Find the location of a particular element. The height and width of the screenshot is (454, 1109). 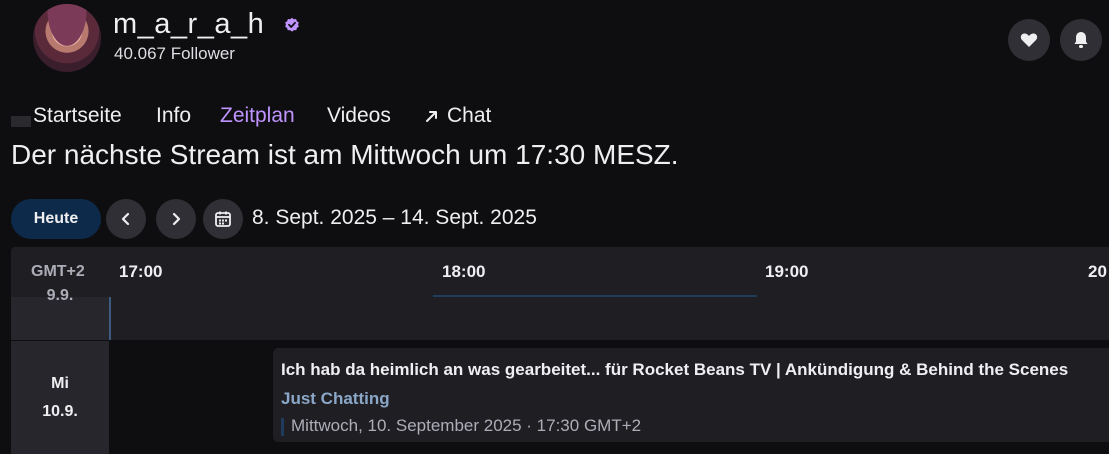

time-label: 19:00 is located at coordinates (787, 271).